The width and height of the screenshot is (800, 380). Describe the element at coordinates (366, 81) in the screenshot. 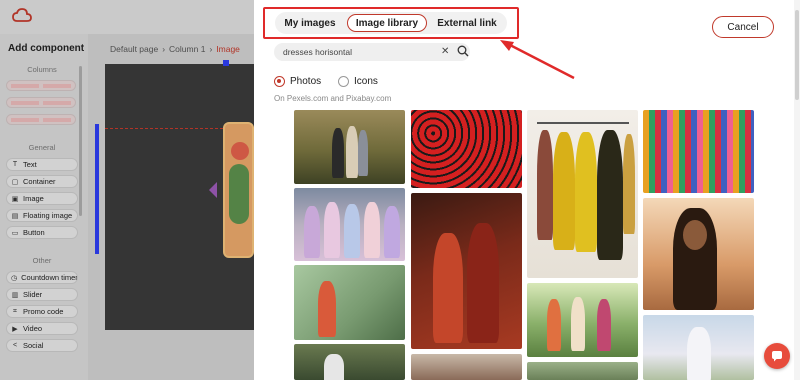

I see `radio-icons-label: Icons` at that location.